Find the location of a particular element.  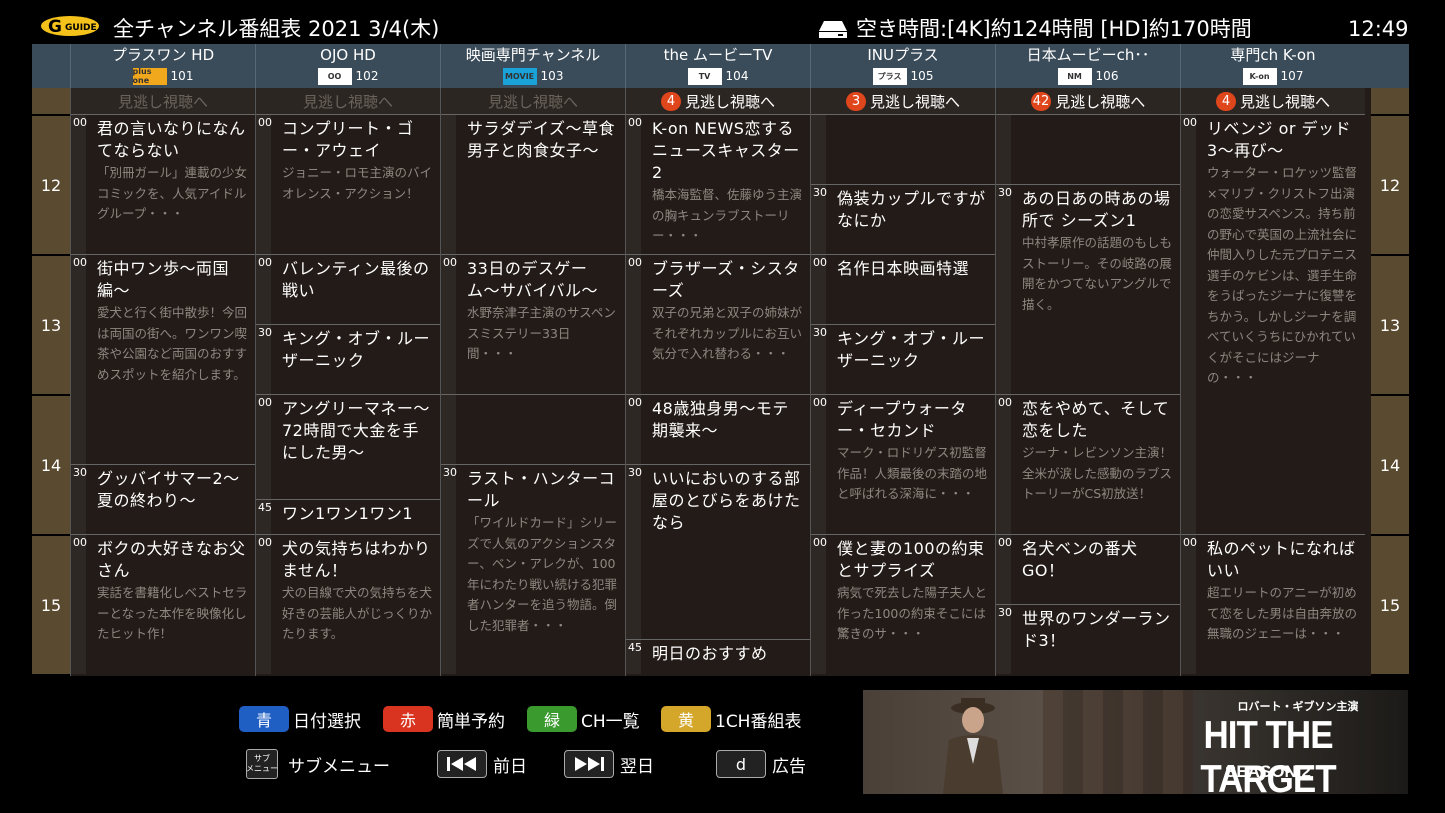

green-key: 緑 CH一覧 is located at coordinates (583, 719).